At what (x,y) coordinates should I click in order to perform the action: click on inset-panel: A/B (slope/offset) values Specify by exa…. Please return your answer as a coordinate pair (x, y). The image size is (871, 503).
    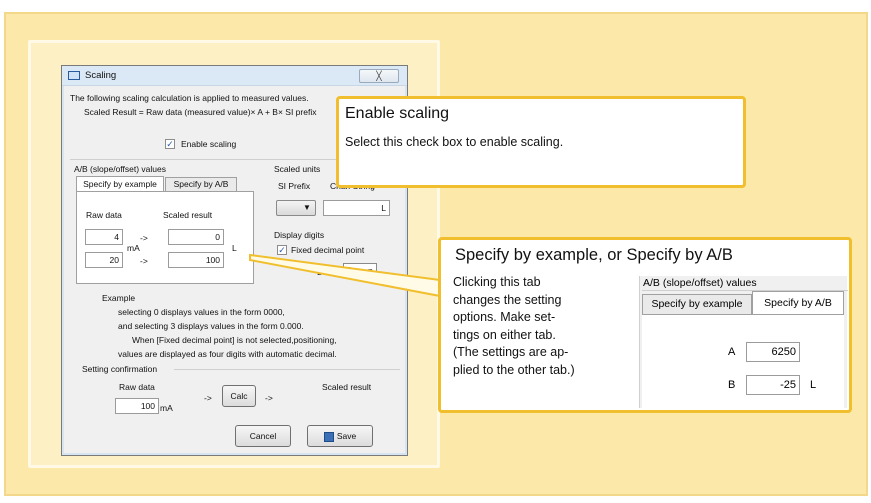
    Looking at the image, I should click on (743, 342).